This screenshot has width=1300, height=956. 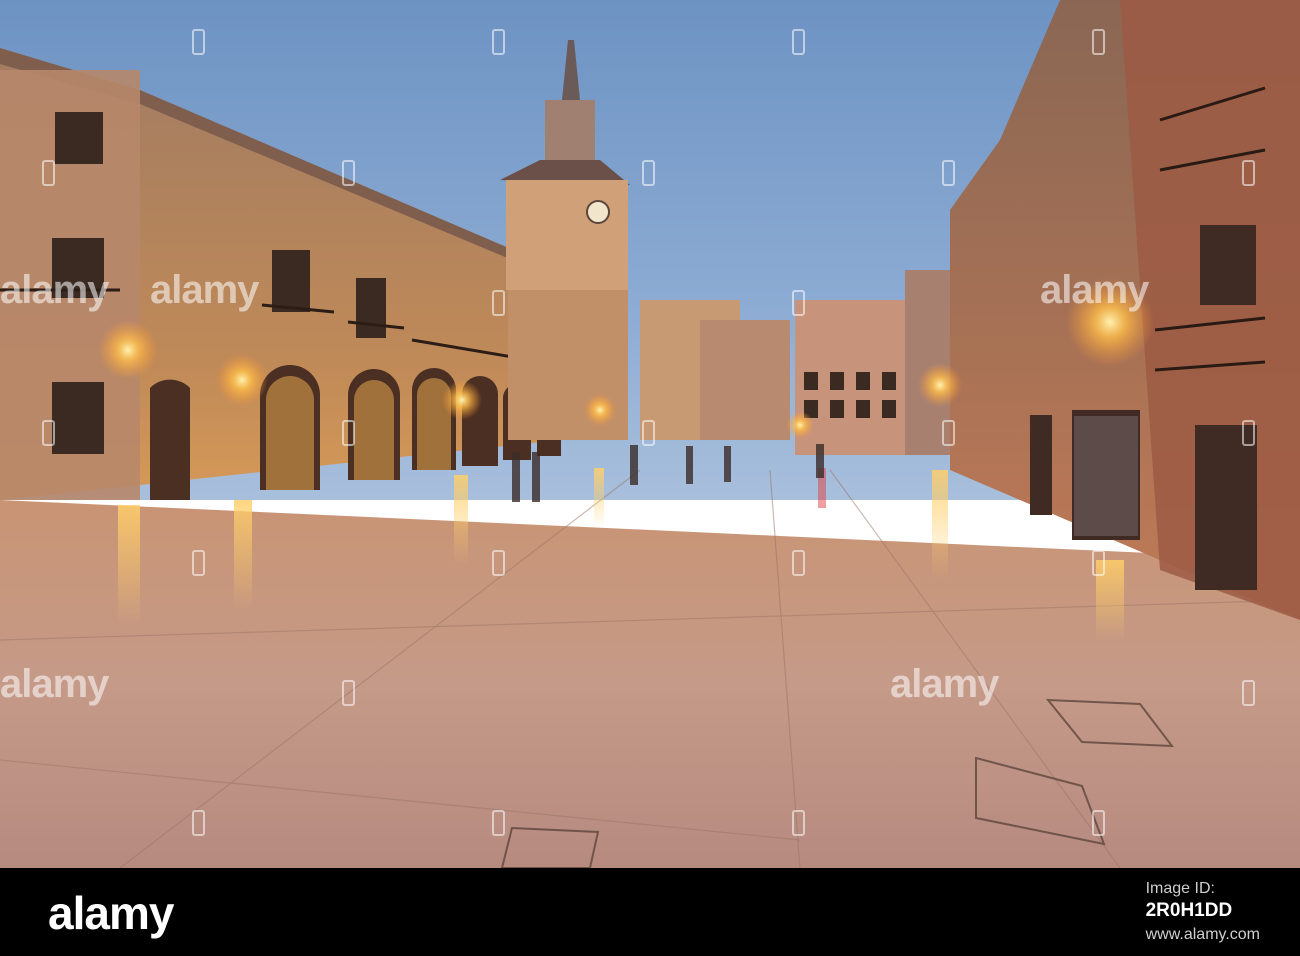 I want to click on image-meta: Image ID: 2R0H1DD www.alamy.com, so click(x=1203, y=912).